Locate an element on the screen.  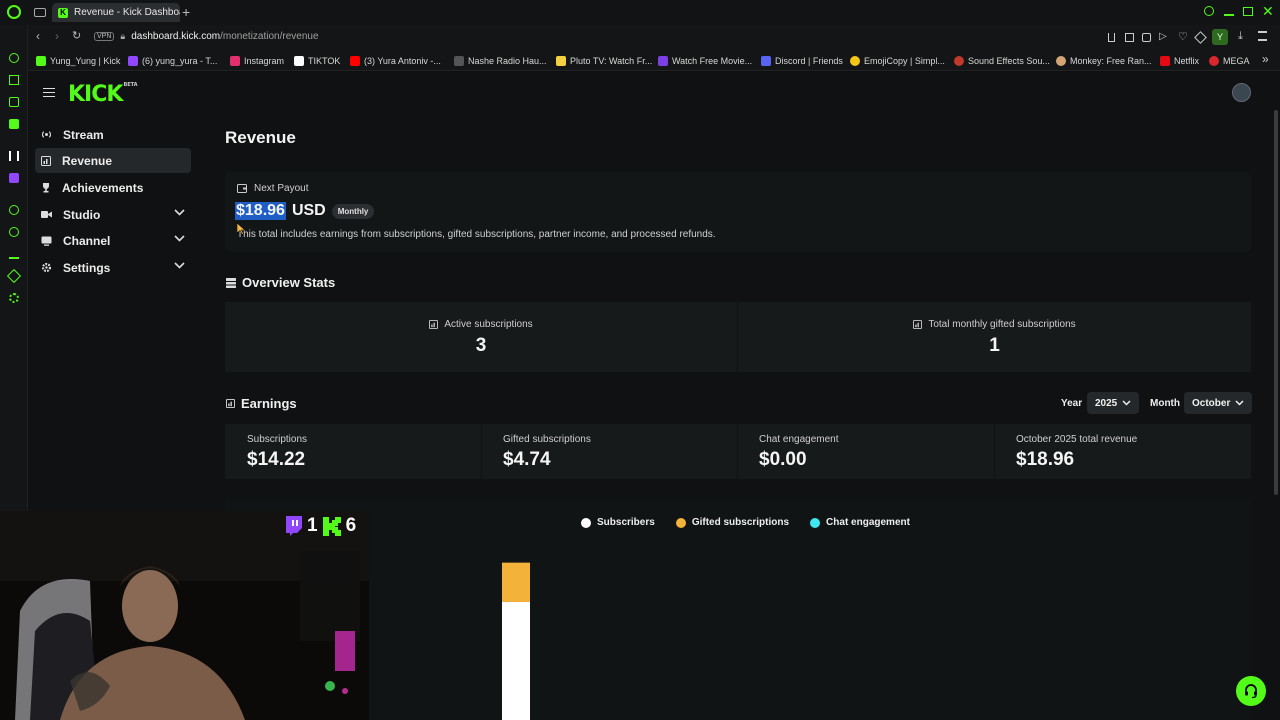
sidebar-arrow-icon is located at coordinates (14, 156).